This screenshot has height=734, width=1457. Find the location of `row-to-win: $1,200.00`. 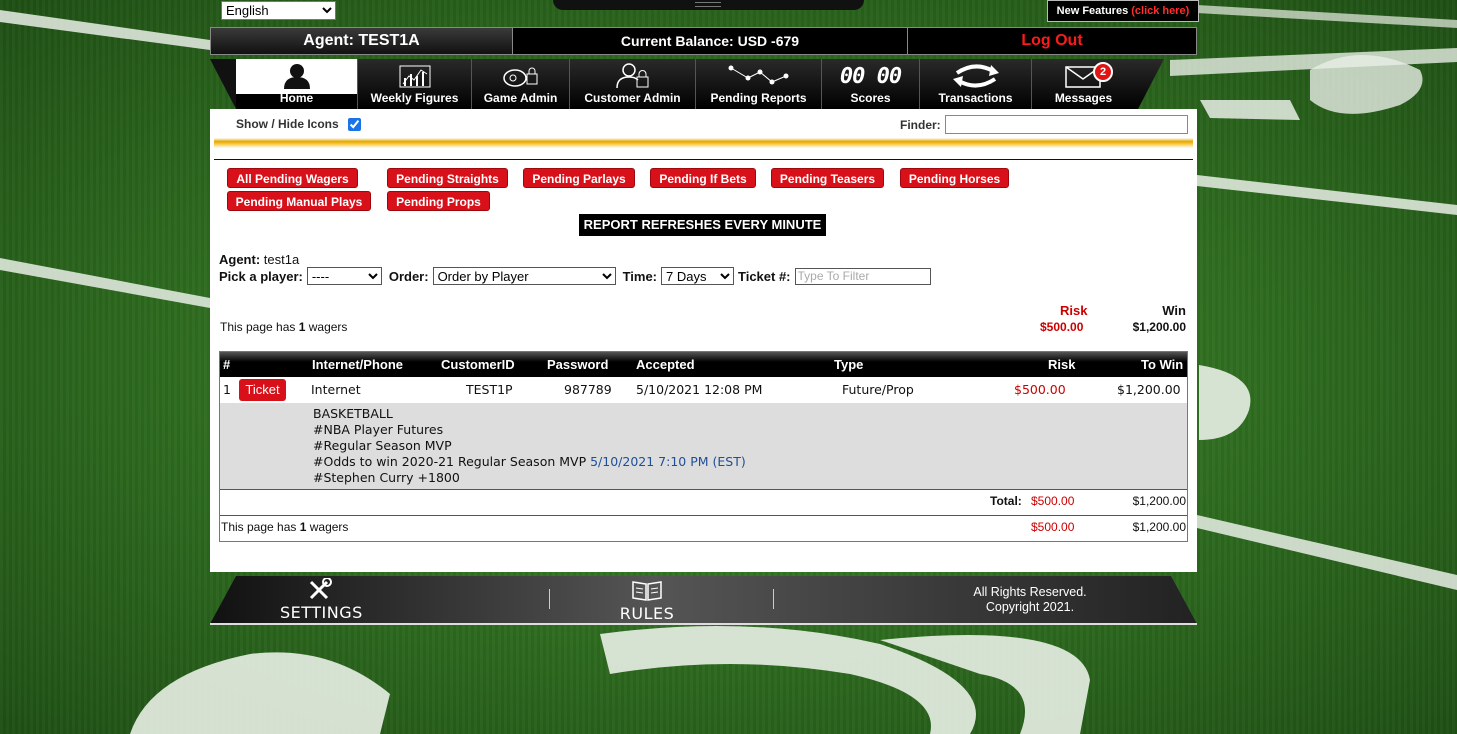

row-to-win: $1,200.00 is located at coordinates (1149, 389).